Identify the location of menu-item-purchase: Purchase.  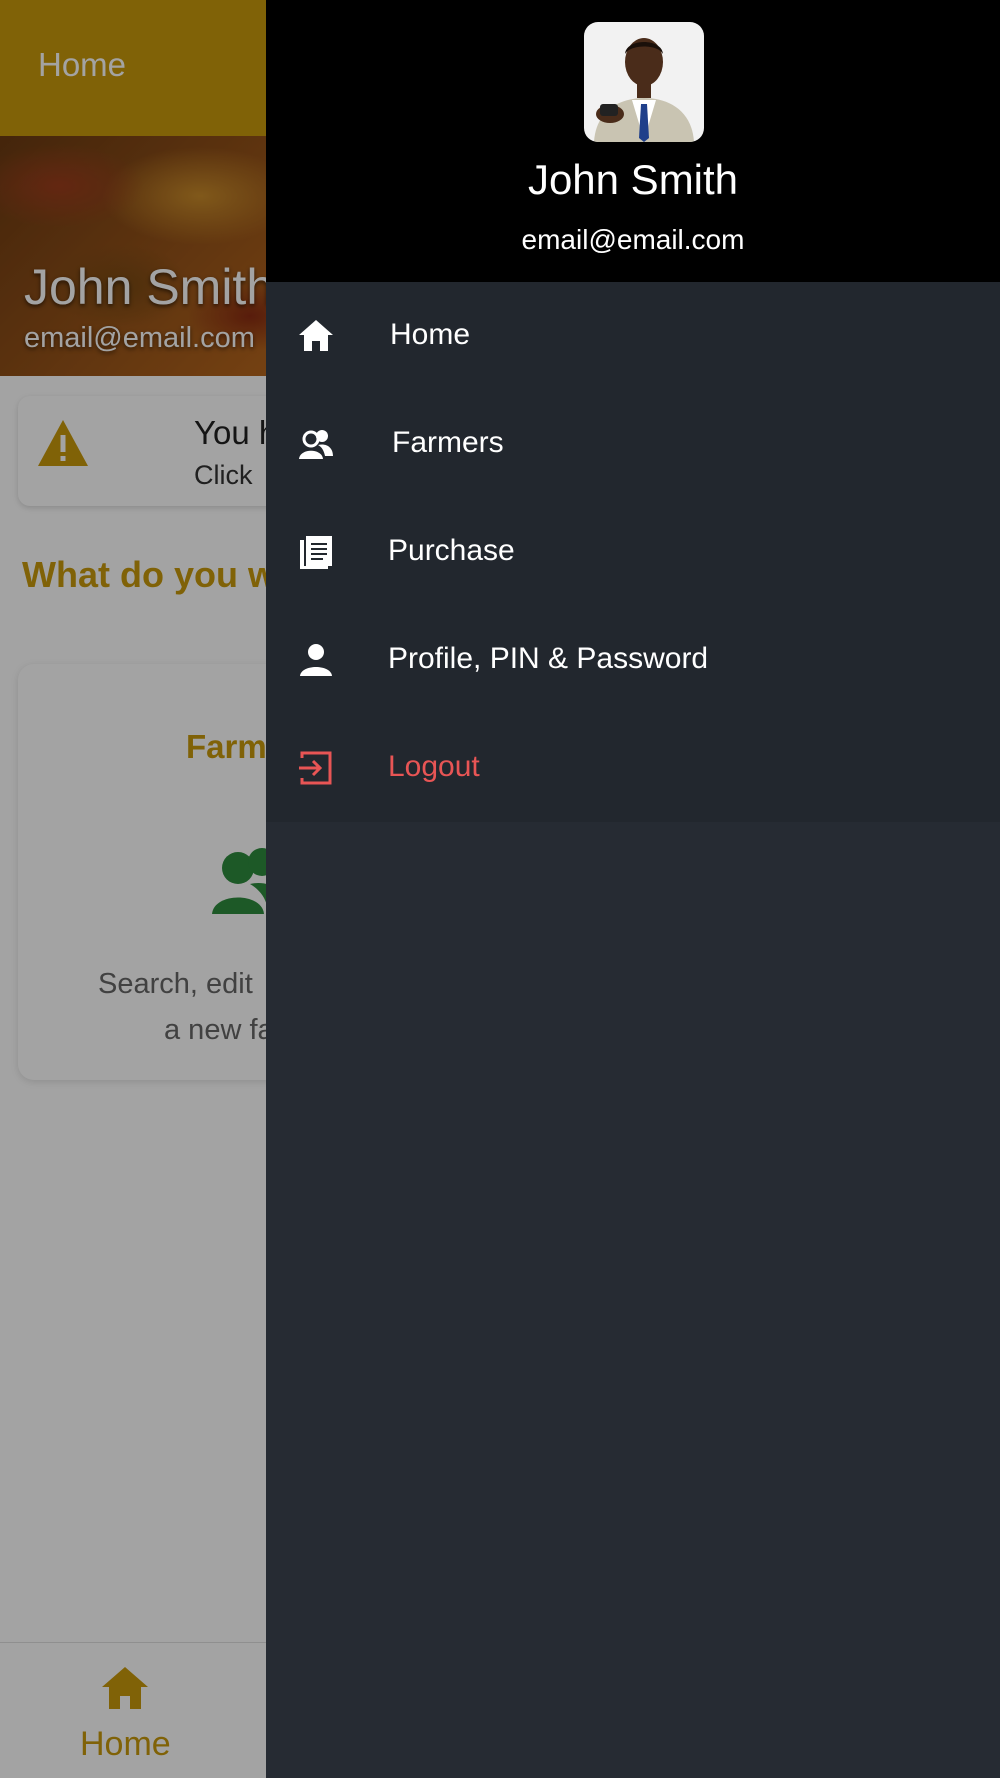
(633, 552).